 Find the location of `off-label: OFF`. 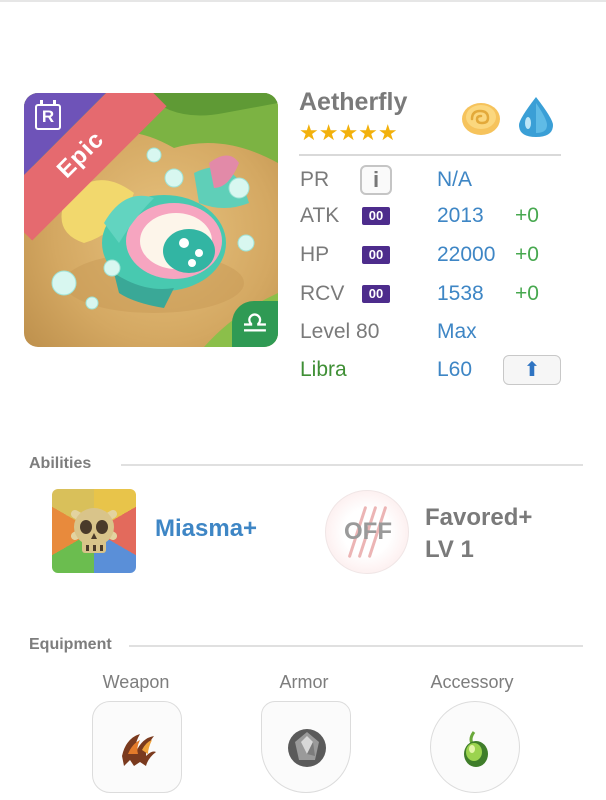

off-label: OFF is located at coordinates (368, 531).